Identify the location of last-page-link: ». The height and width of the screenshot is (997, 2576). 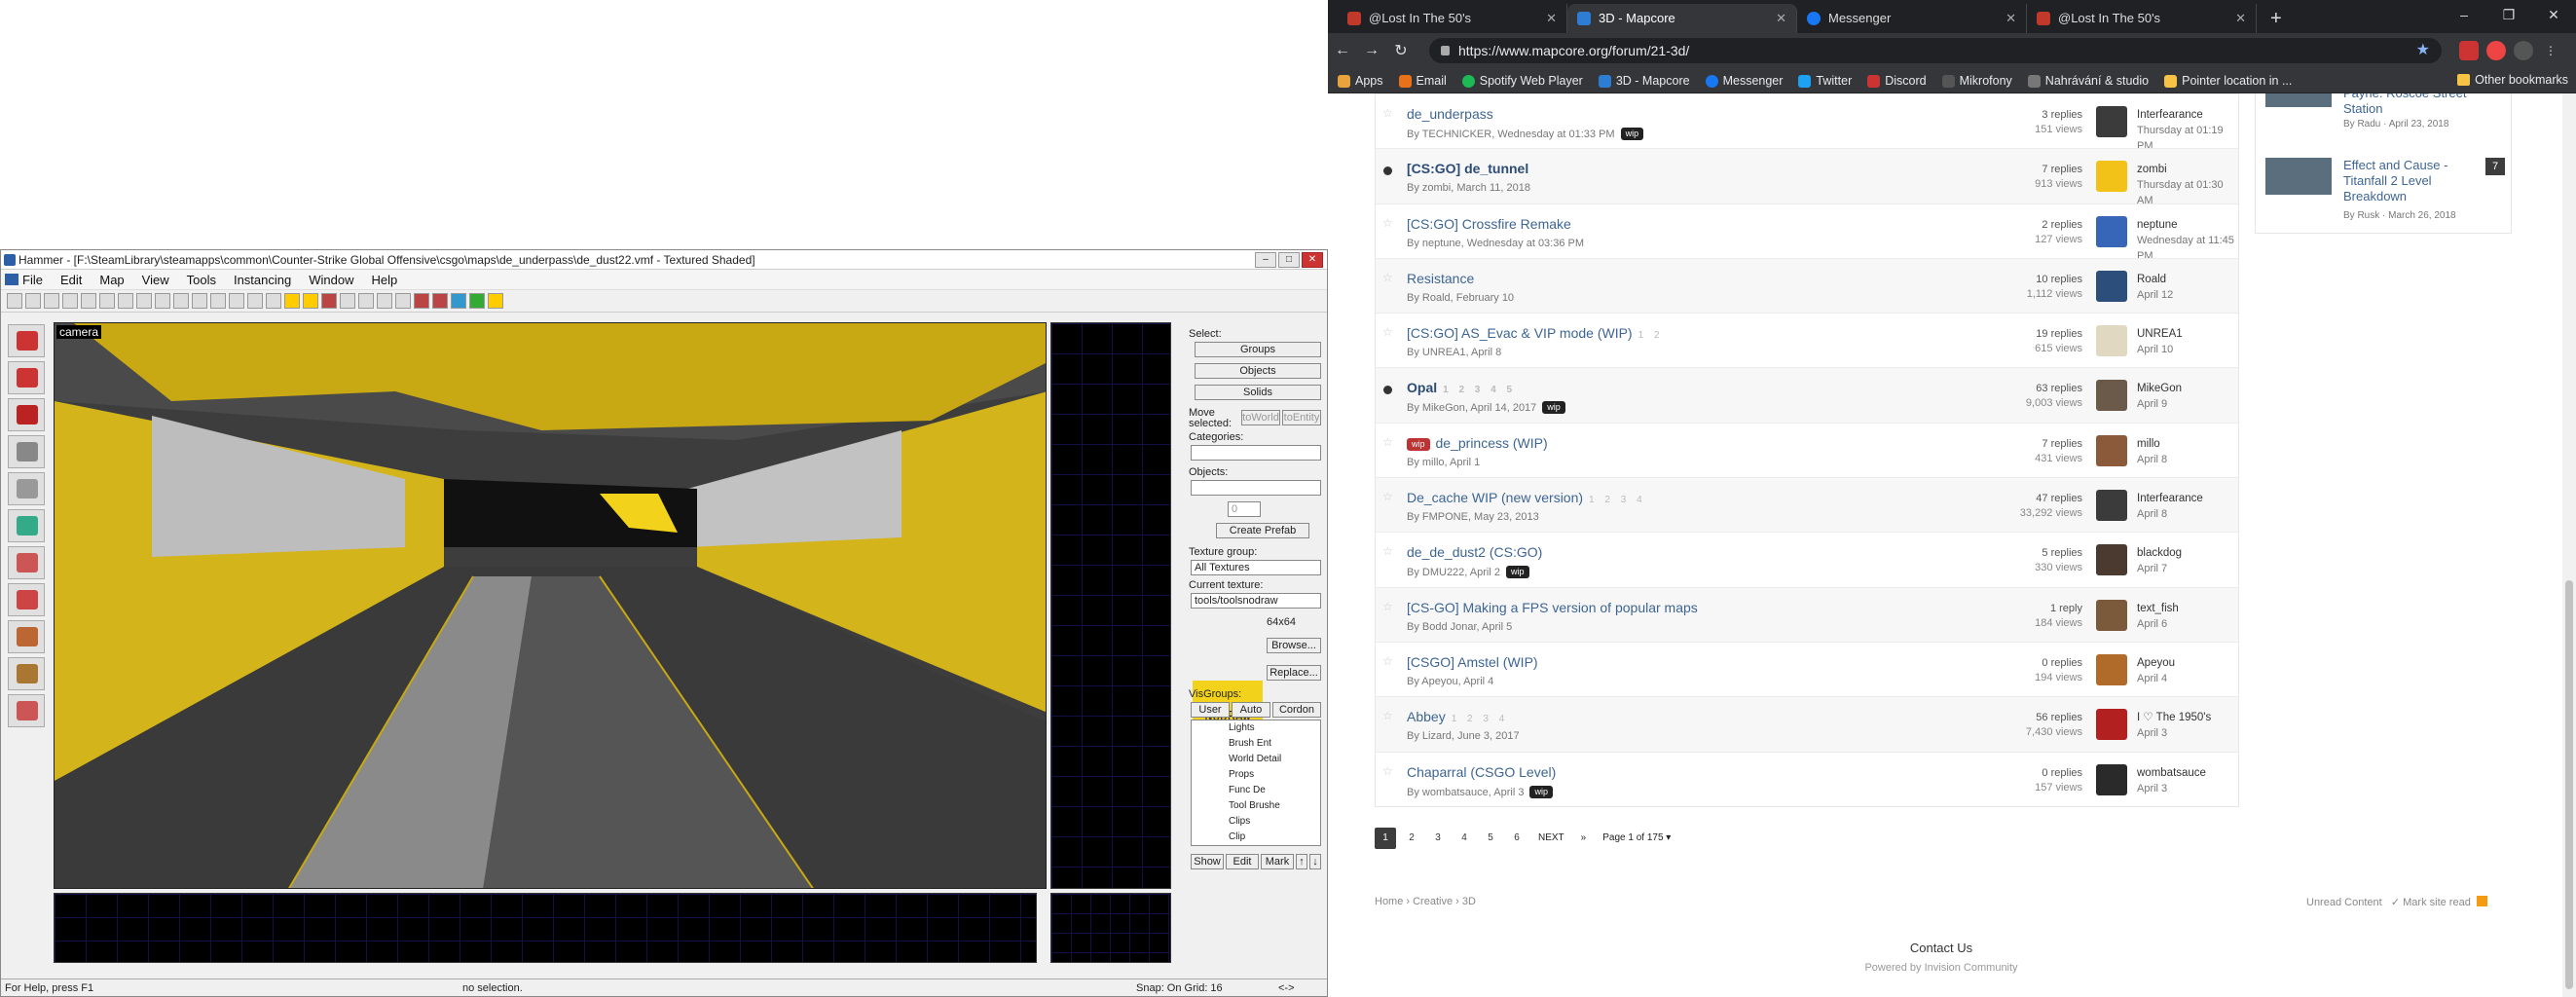
(1584, 838).